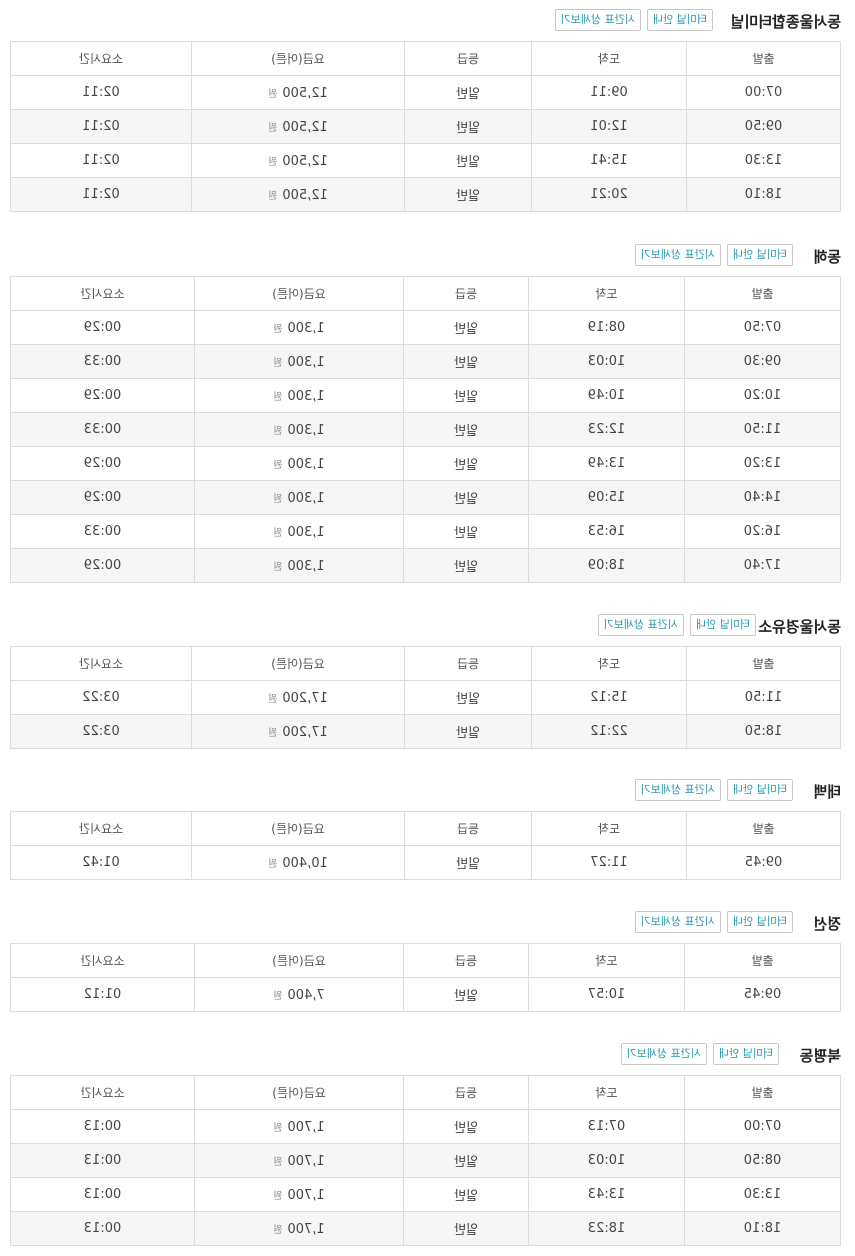 The width and height of the screenshot is (855, 1256). I want to click on fare-amount: 1,300, so click(306, 498).